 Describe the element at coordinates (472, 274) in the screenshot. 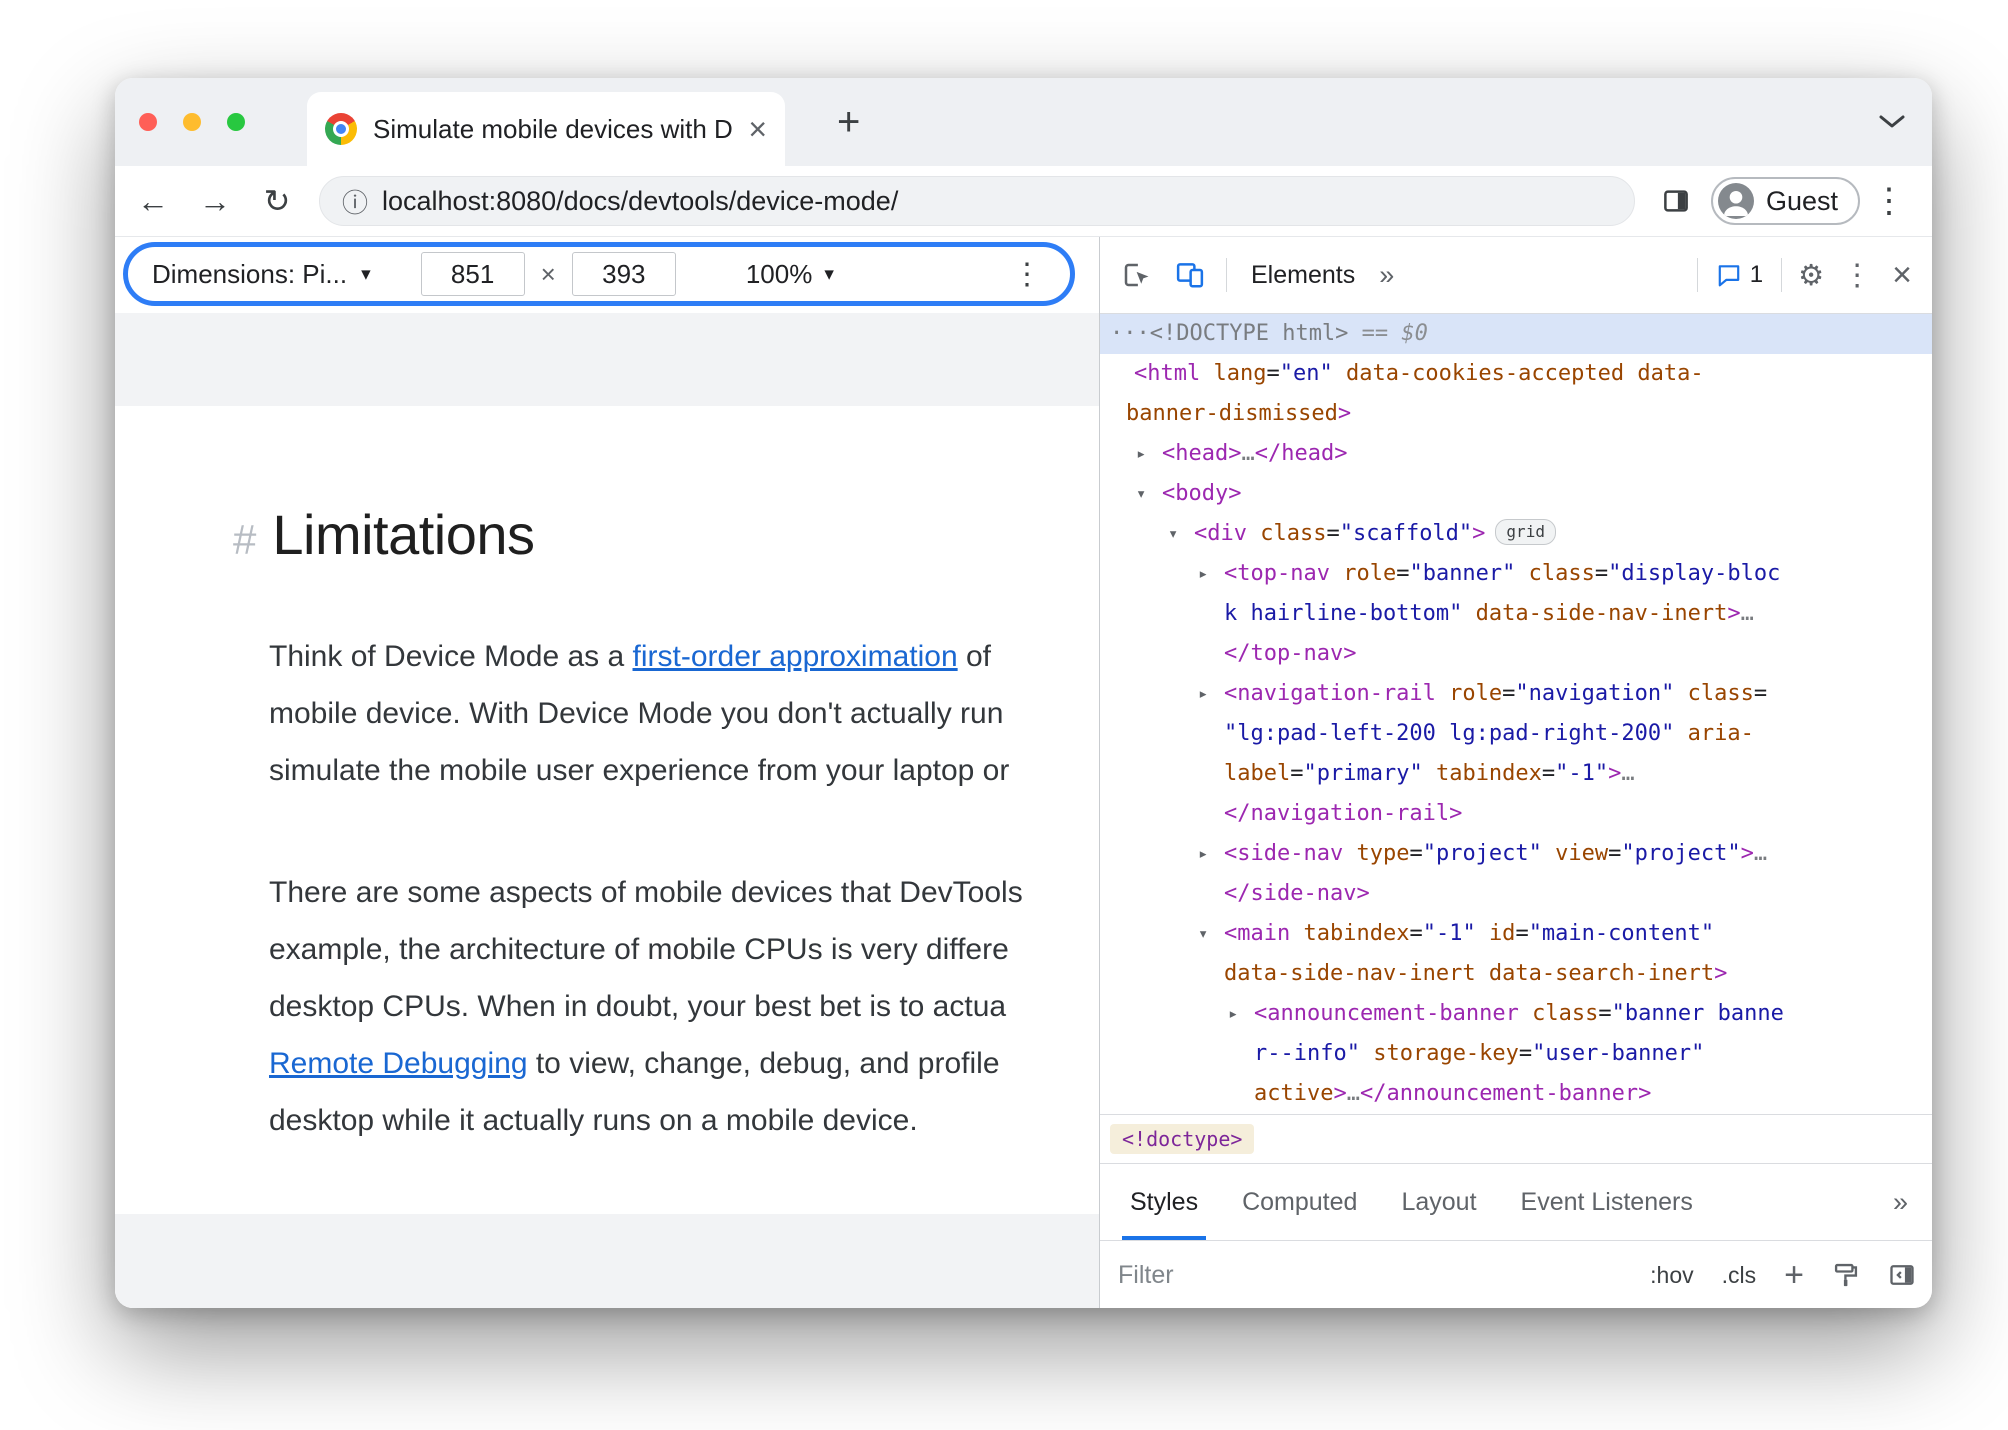

I see `device-width-input` at that location.